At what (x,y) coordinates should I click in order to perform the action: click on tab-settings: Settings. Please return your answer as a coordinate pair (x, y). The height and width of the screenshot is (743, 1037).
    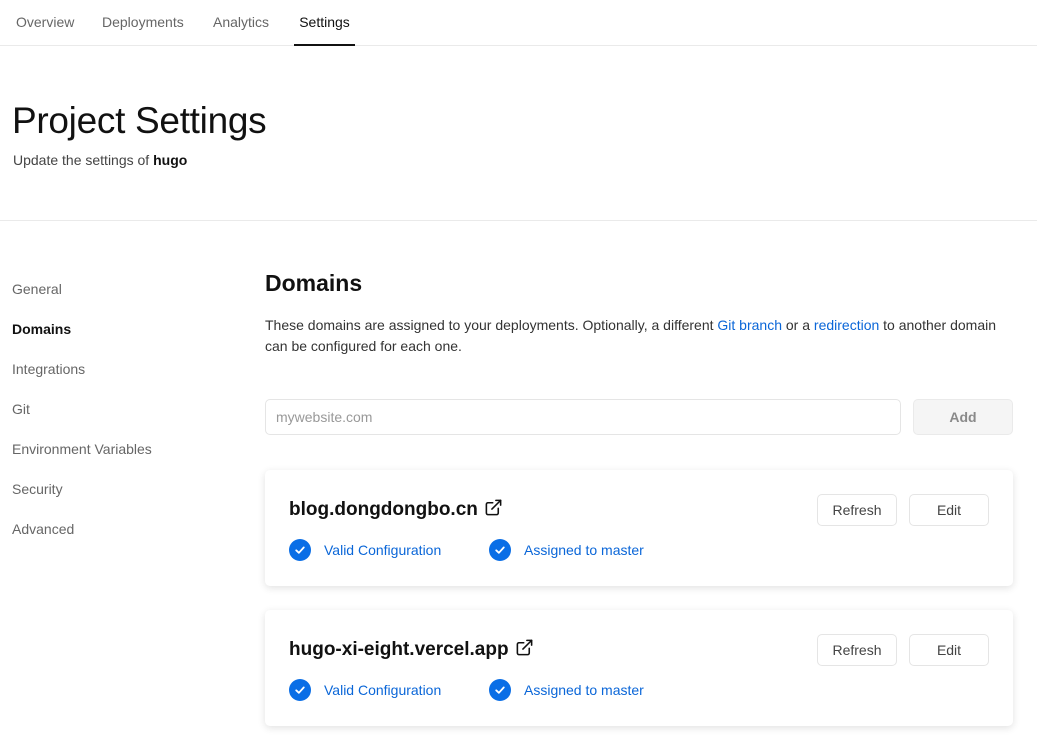
    Looking at the image, I should click on (324, 23).